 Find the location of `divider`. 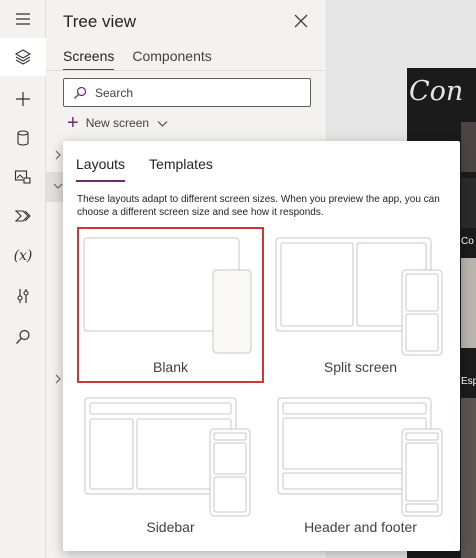

divider is located at coordinates (186, 70).